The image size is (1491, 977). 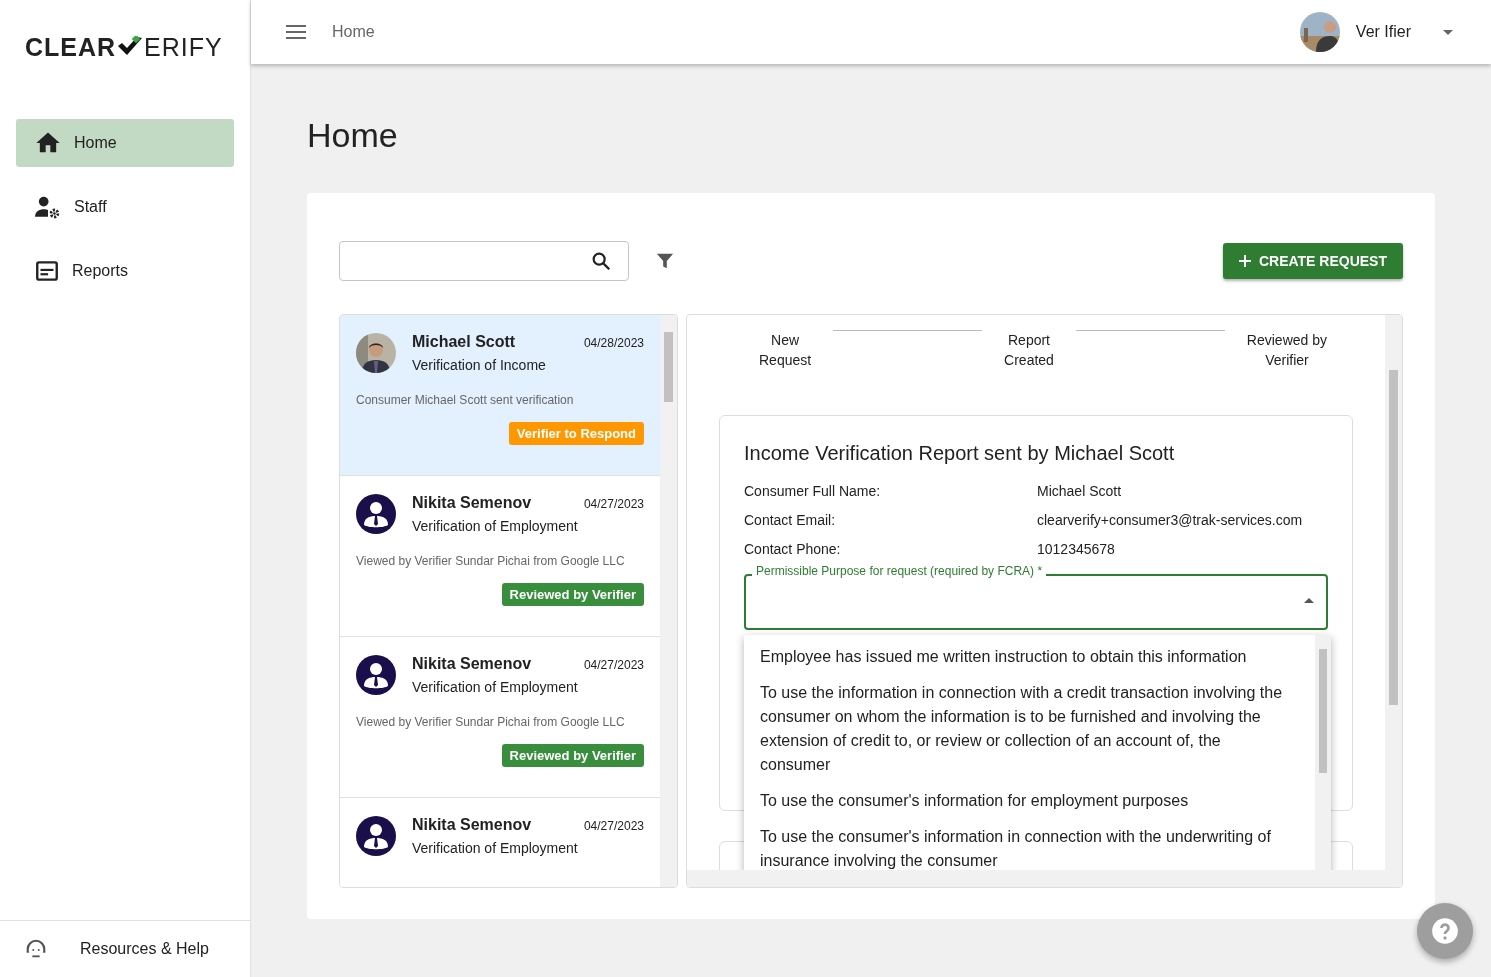 I want to click on step-label: Reviewed by Verifier, so click(x=1286, y=350).